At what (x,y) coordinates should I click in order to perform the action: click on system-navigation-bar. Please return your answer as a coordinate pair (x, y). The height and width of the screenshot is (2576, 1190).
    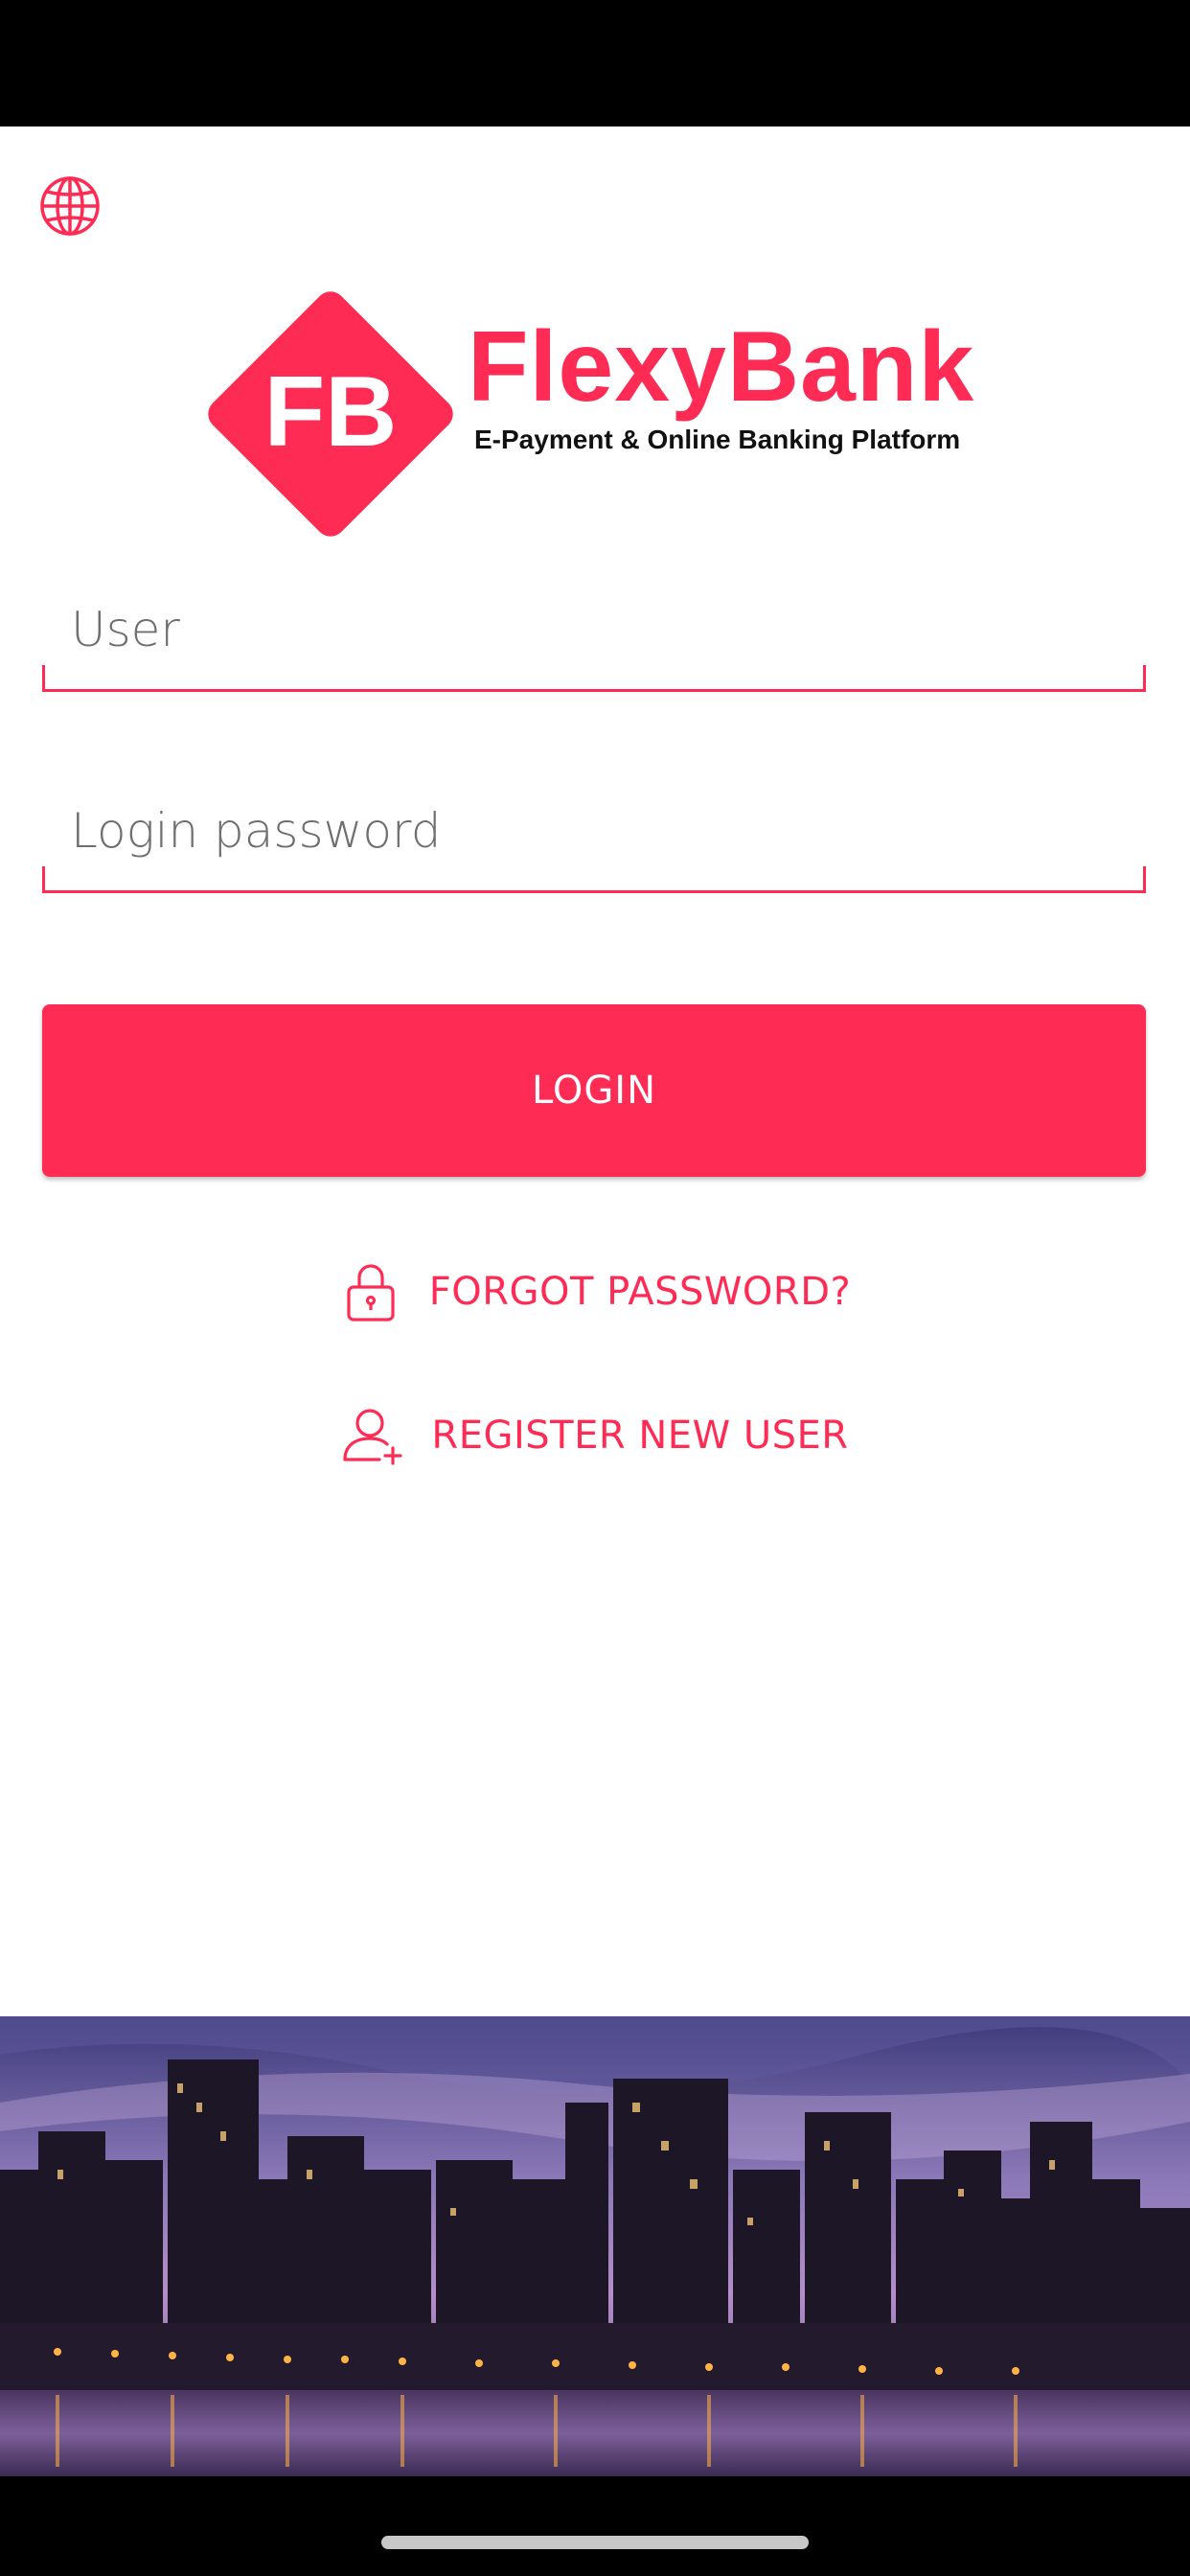
    Looking at the image, I should click on (595, 2526).